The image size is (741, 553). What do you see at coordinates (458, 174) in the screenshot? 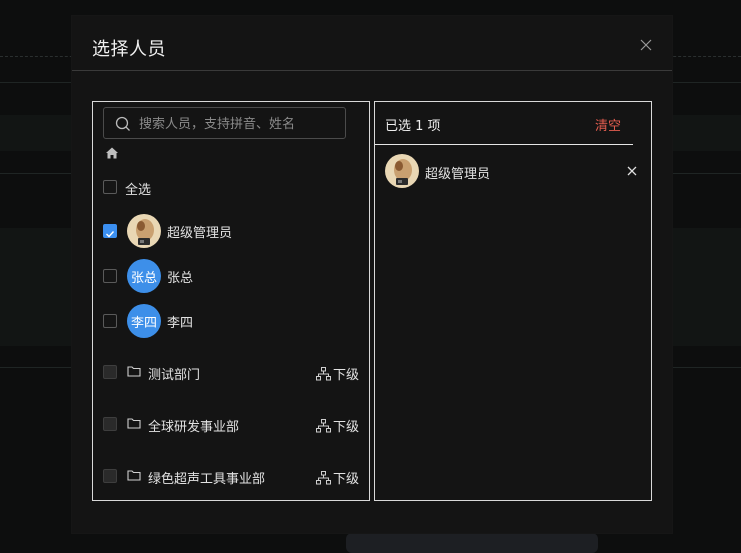
I see `selected-name: 超级管理员` at bounding box center [458, 174].